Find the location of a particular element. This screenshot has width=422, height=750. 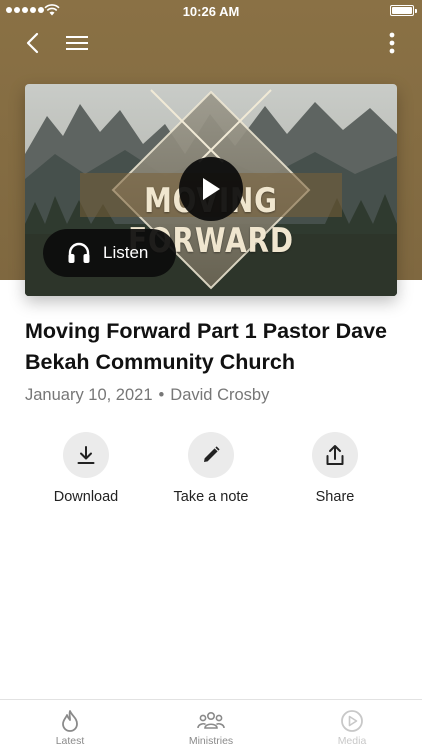

status-bar: 10:26 AM is located at coordinates (211, 11).